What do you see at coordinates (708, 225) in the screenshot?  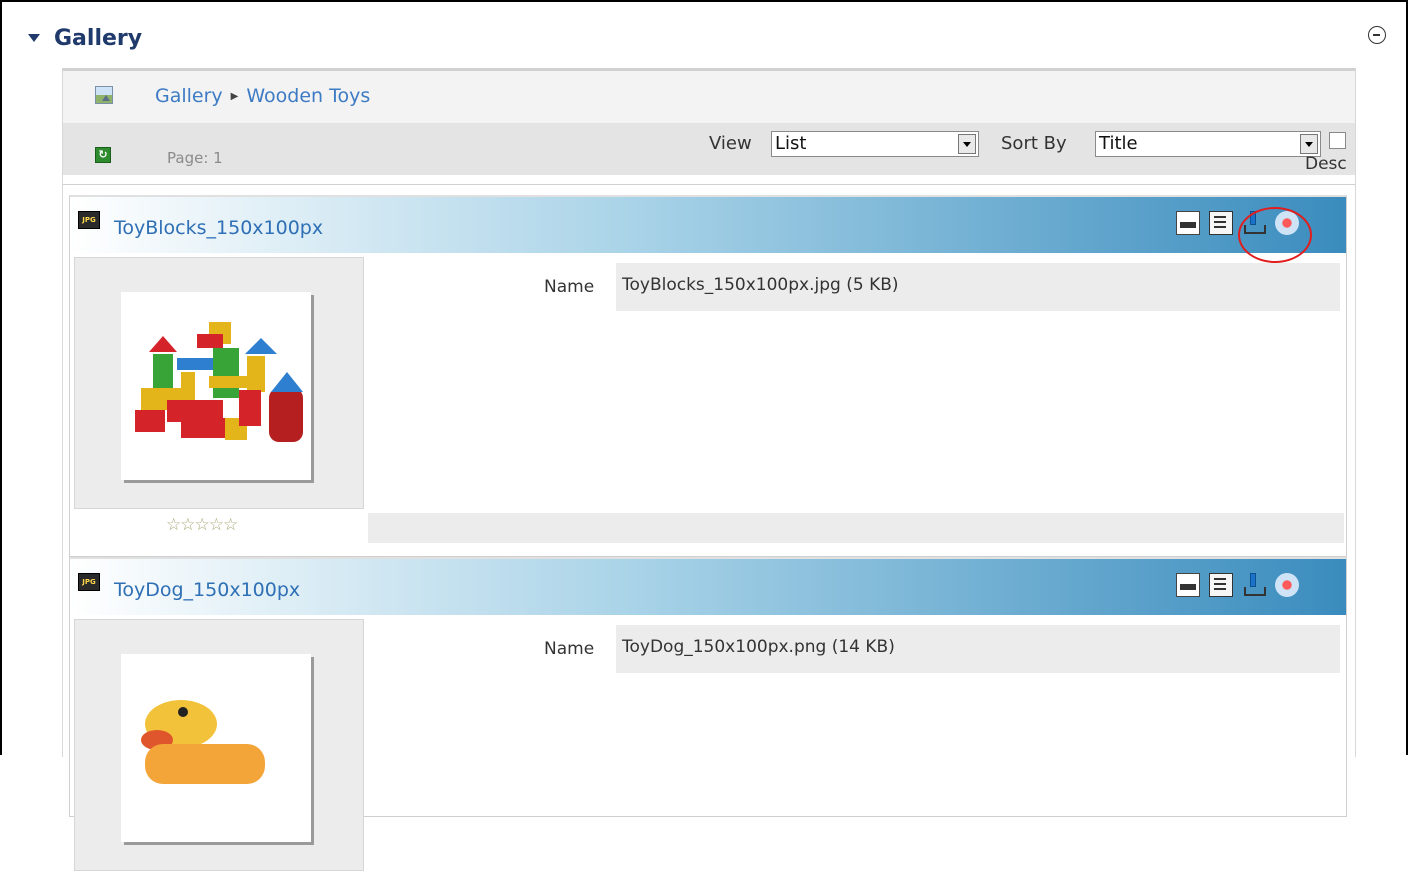 I see `item-header: JPG ToyBlocks_150x100px` at bounding box center [708, 225].